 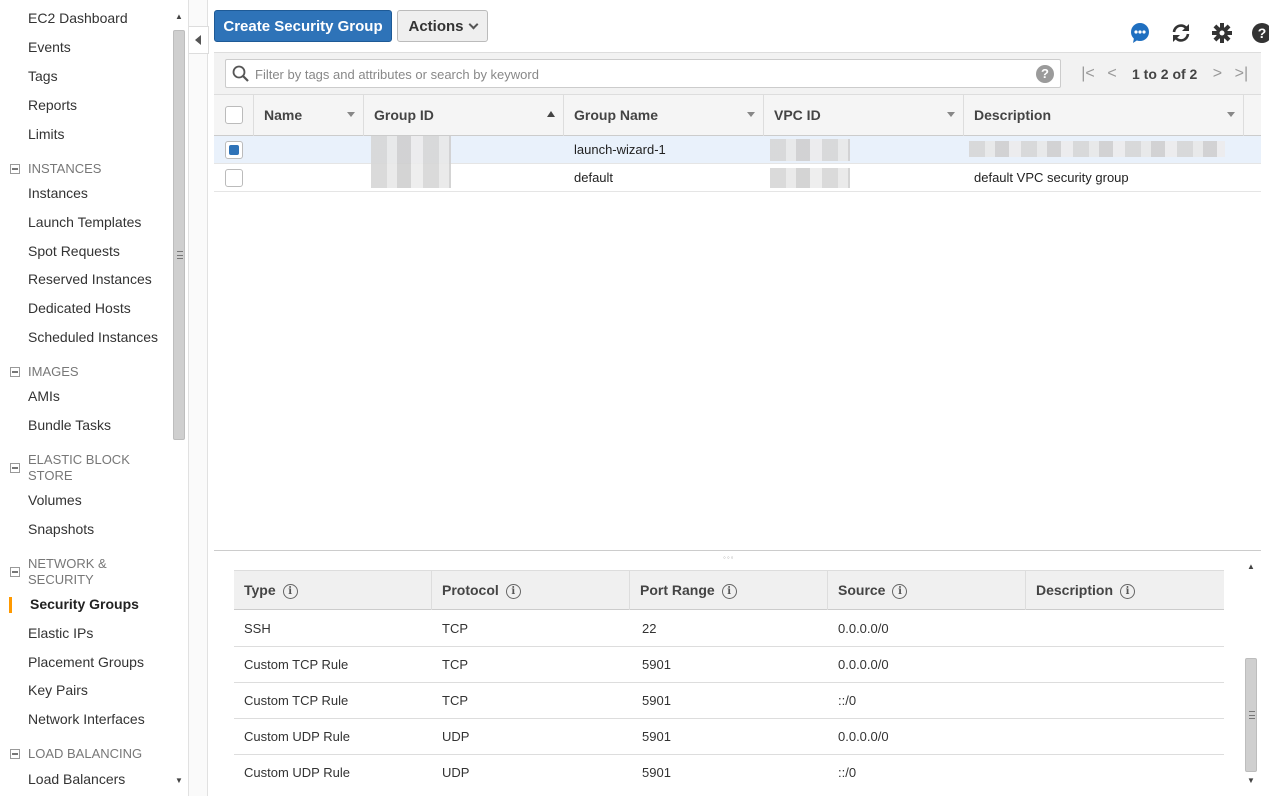 What do you see at coordinates (296, 664) in the screenshot?
I see `rule-type: Custom TCP Rule` at bounding box center [296, 664].